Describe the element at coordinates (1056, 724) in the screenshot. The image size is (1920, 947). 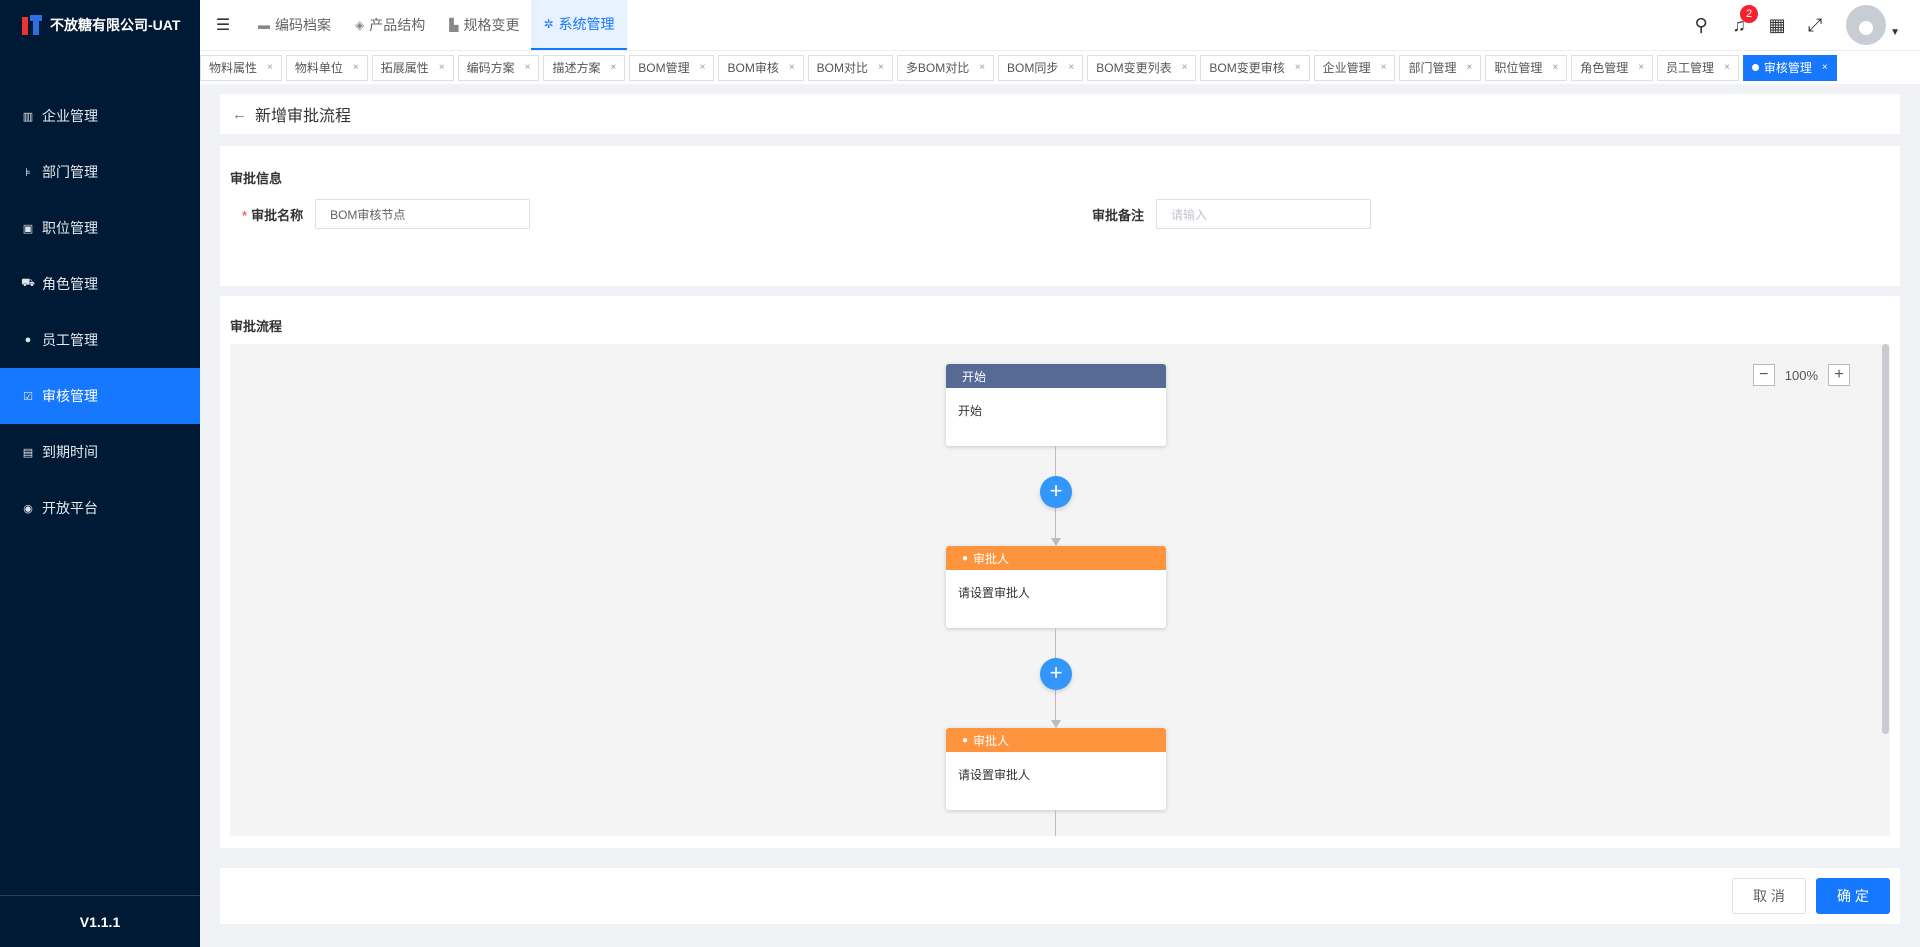
I see `arrow-down-icon` at that location.